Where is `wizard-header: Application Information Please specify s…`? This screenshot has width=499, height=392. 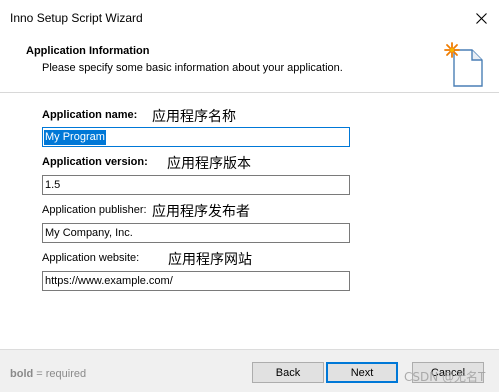 wizard-header: Application Information Please specify s… is located at coordinates (249, 64).